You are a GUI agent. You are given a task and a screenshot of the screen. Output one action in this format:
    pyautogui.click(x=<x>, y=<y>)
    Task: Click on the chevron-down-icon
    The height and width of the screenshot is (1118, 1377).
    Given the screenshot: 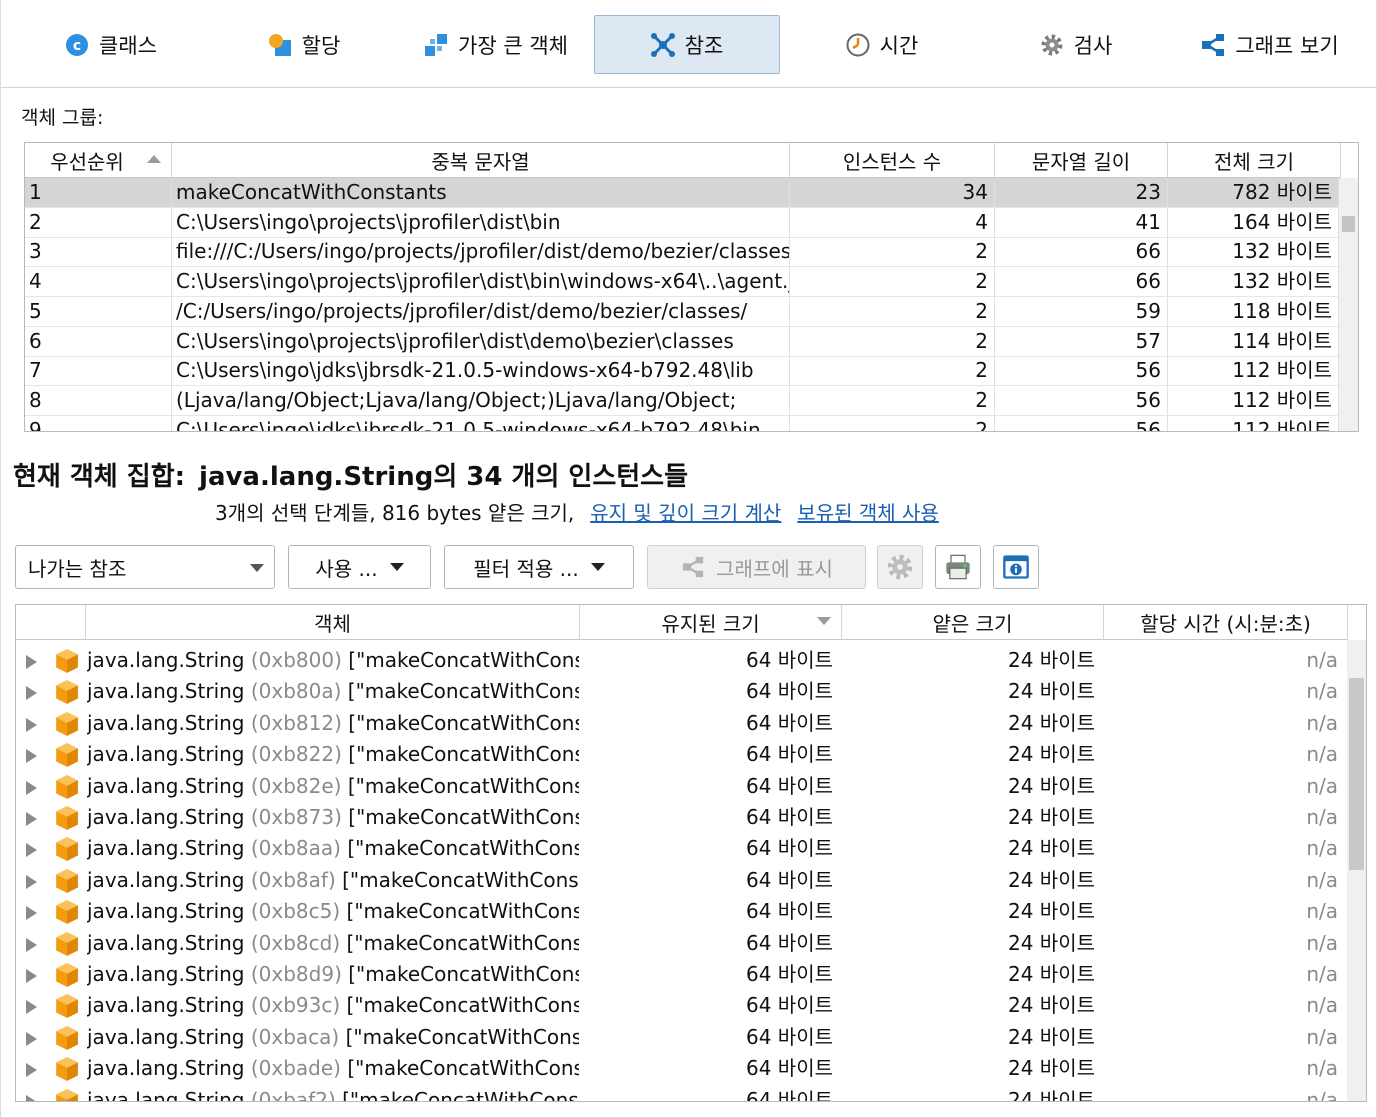 What is the action you would take?
    pyautogui.click(x=597, y=567)
    